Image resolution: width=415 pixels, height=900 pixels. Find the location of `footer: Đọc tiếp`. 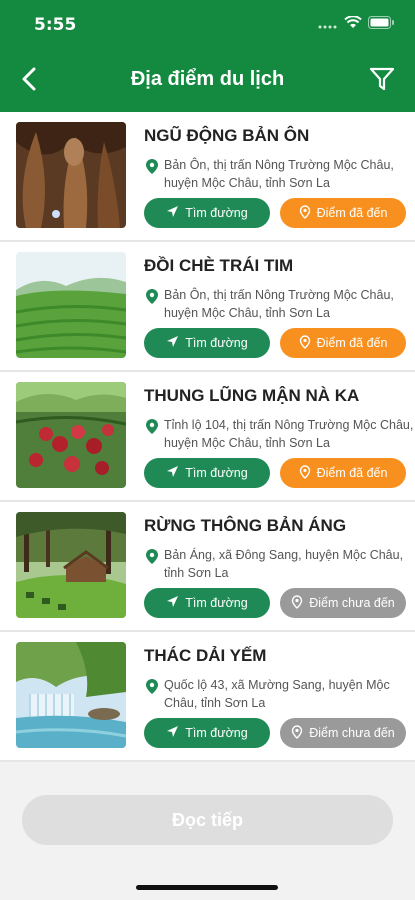

footer: Đọc tiếp is located at coordinates (207, 835).